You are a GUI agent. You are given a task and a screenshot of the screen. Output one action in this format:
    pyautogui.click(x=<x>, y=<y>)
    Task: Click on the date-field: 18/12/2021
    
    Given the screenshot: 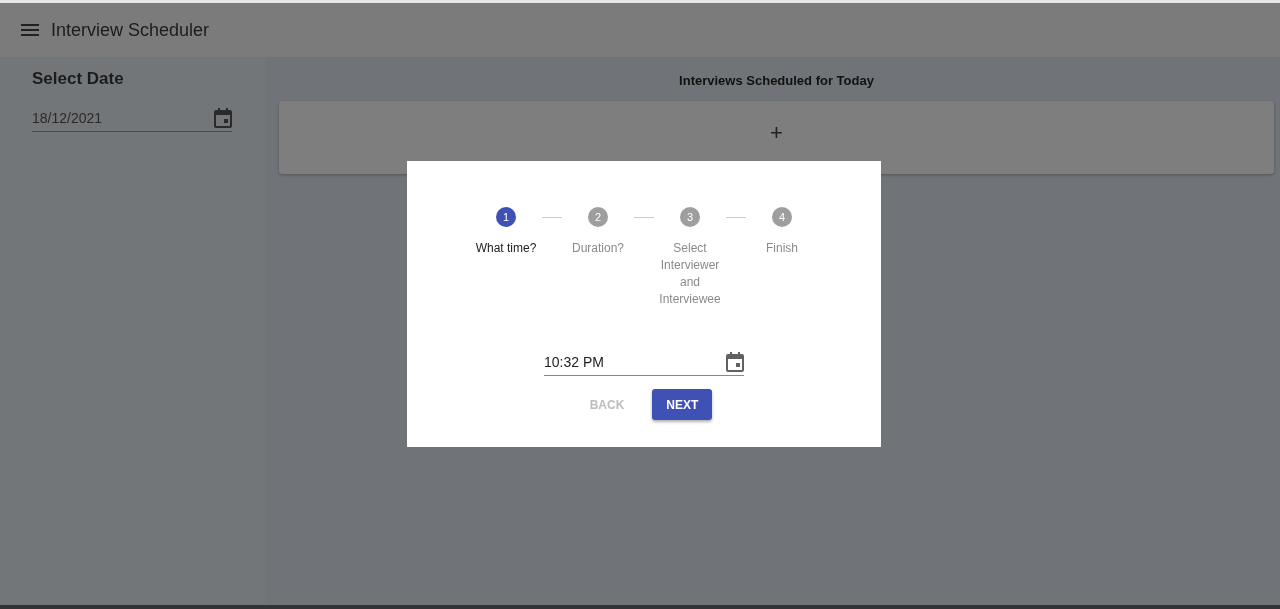 What is the action you would take?
    pyautogui.click(x=132, y=120)
    